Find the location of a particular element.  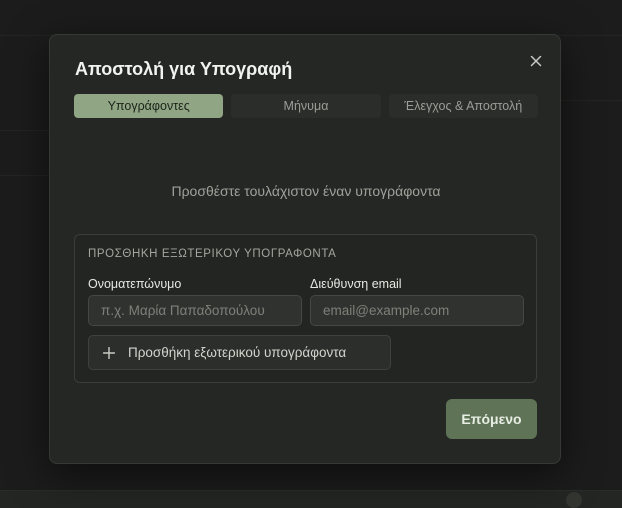

next-button: Επόμενο is located at coordinates (491, 419).